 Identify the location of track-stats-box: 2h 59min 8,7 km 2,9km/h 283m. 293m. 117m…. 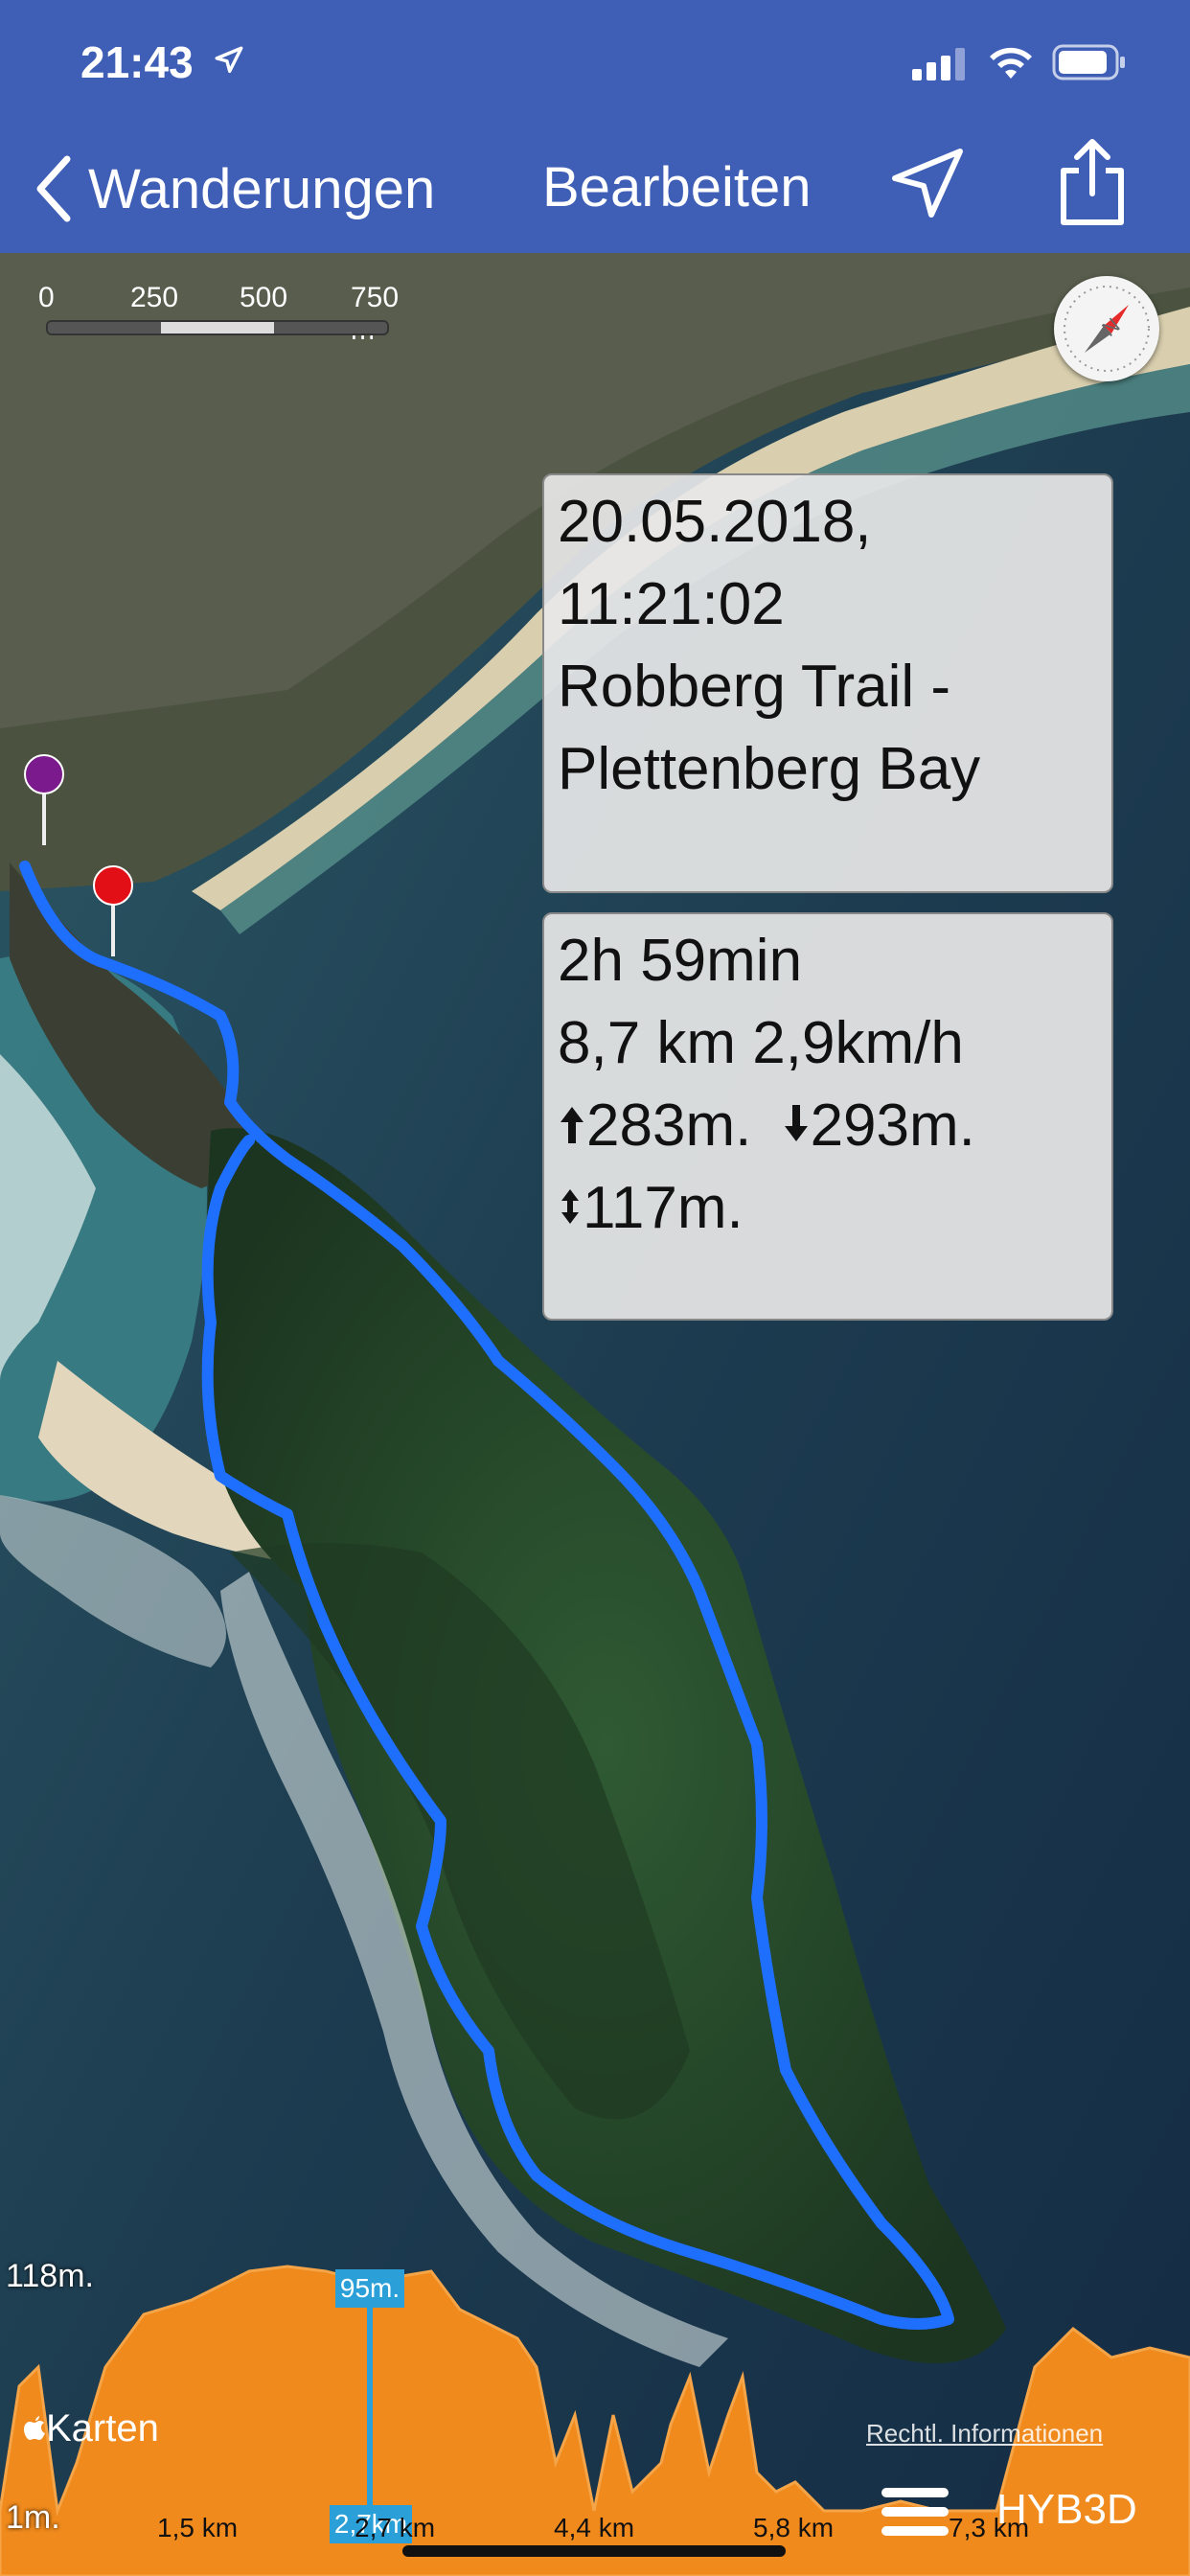
(827, 1116).